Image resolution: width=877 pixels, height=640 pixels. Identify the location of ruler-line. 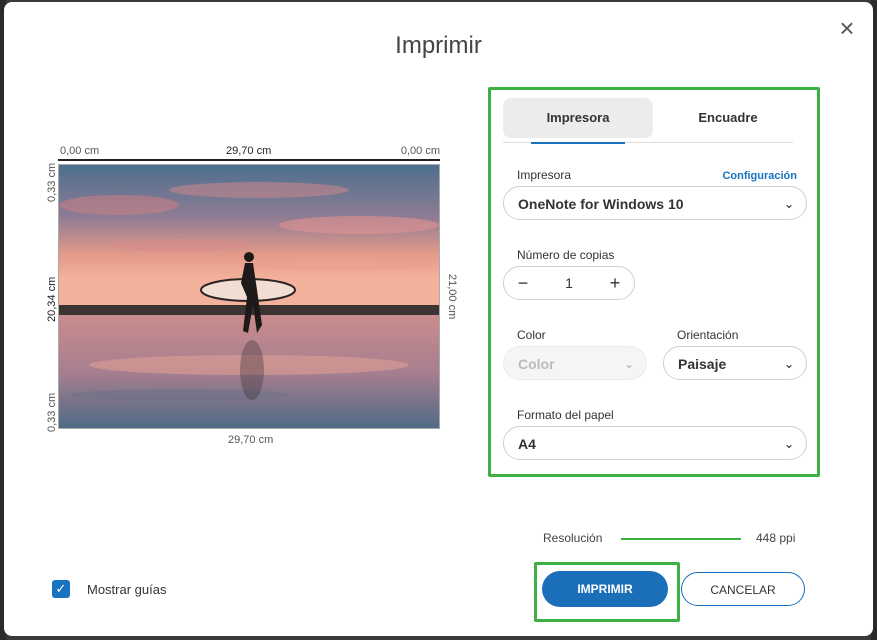
(249, 160).